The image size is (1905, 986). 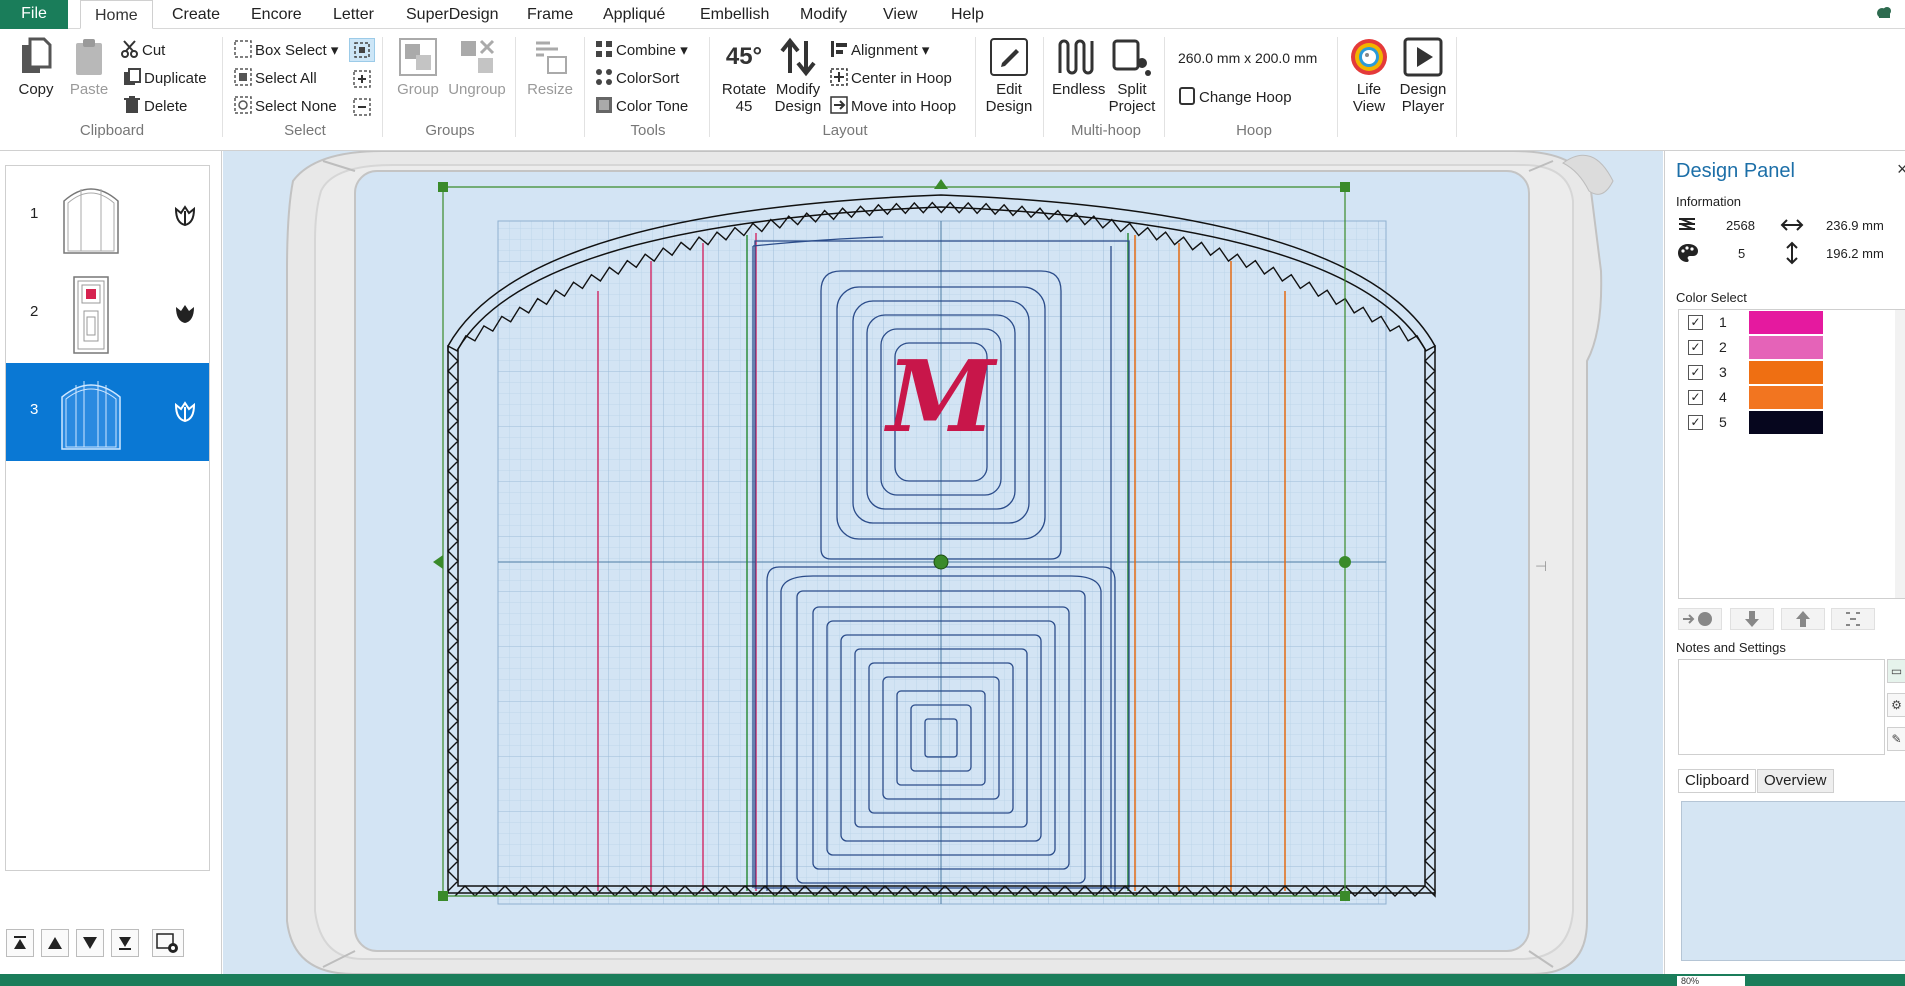 I want to click on move-up-button, so click(x=55, y=943).